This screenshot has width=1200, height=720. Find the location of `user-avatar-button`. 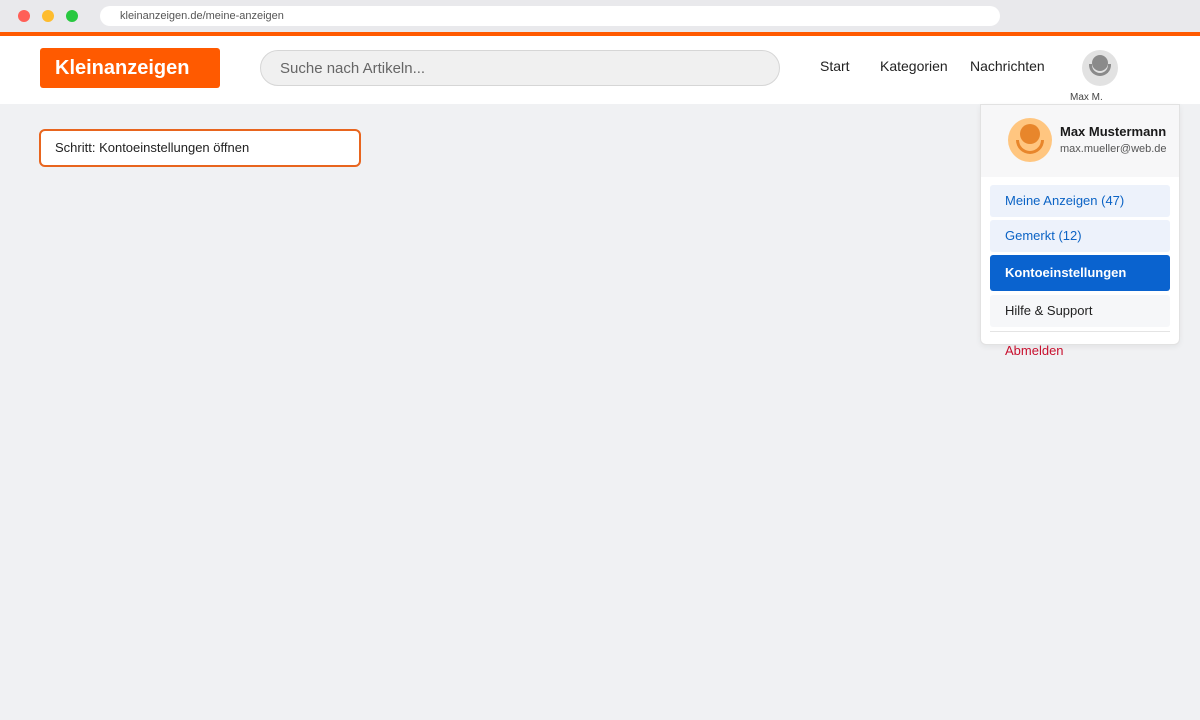

user-avatar-button is located at coordinates (1100, 68).